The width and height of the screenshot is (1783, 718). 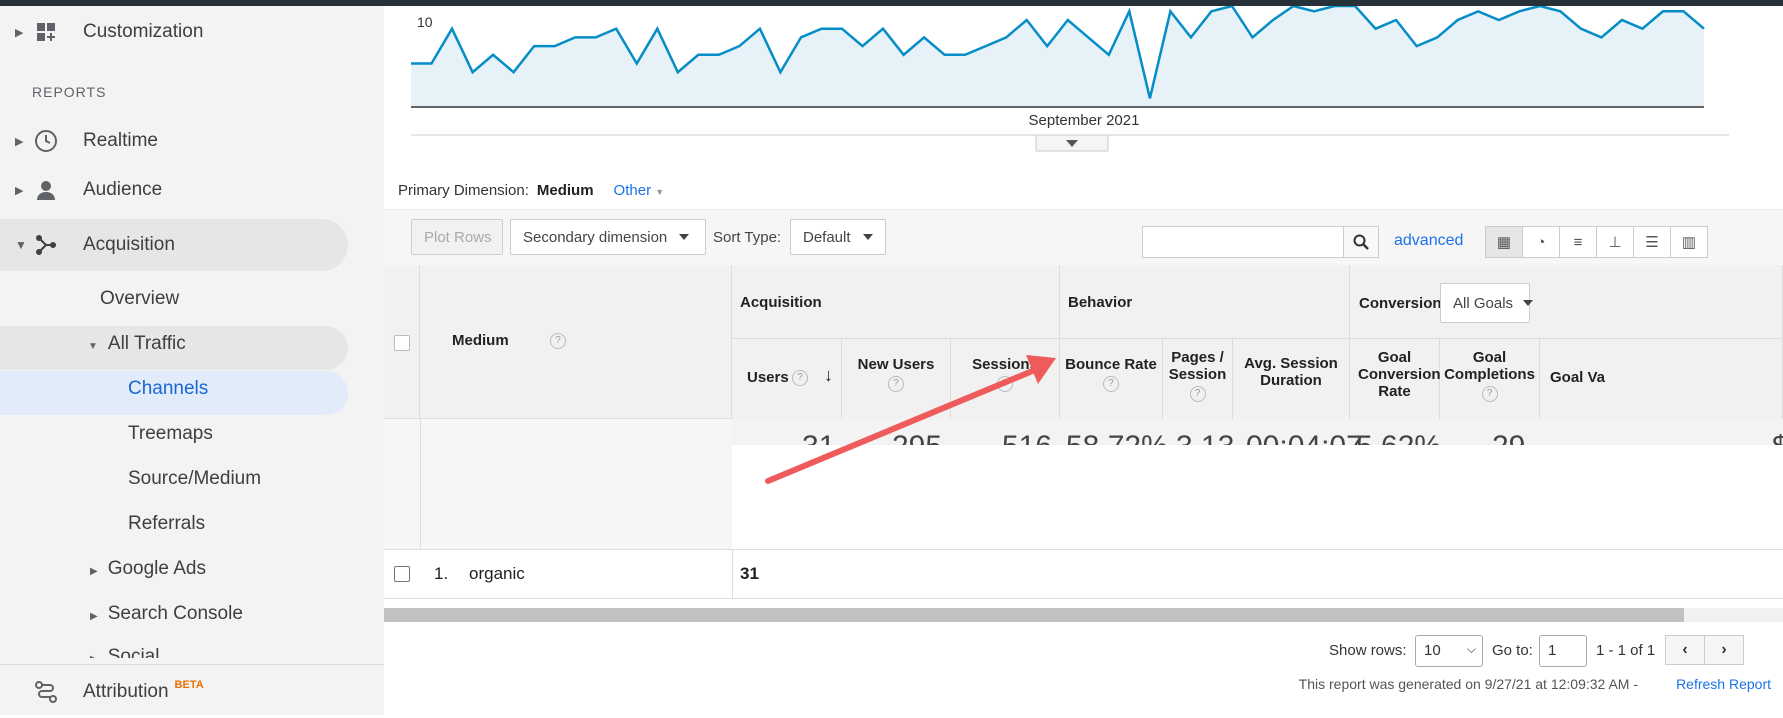 What do you see at coordinates (139, 299) in the screenshot?
I see `sidebar-item-overview: Overview` at bounding box center [139, 299].